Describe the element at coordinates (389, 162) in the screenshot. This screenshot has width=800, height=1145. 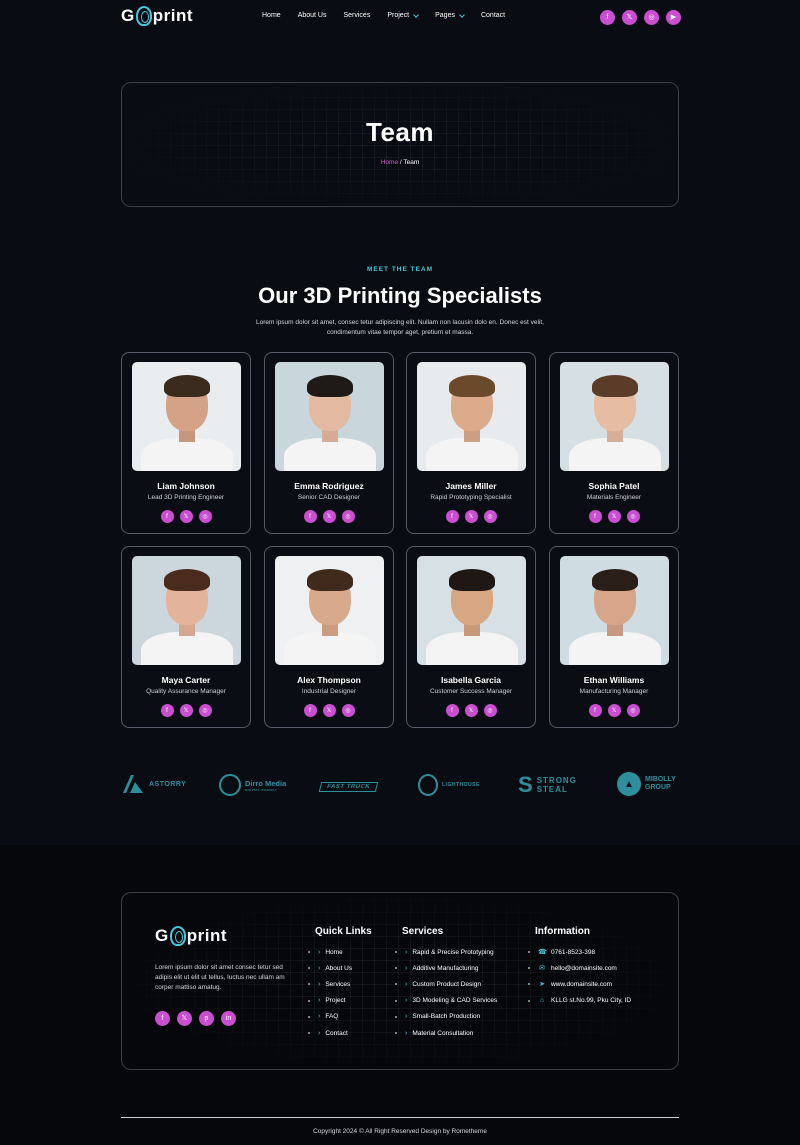
I see `breadcrumb-home-link: Home` at that location.